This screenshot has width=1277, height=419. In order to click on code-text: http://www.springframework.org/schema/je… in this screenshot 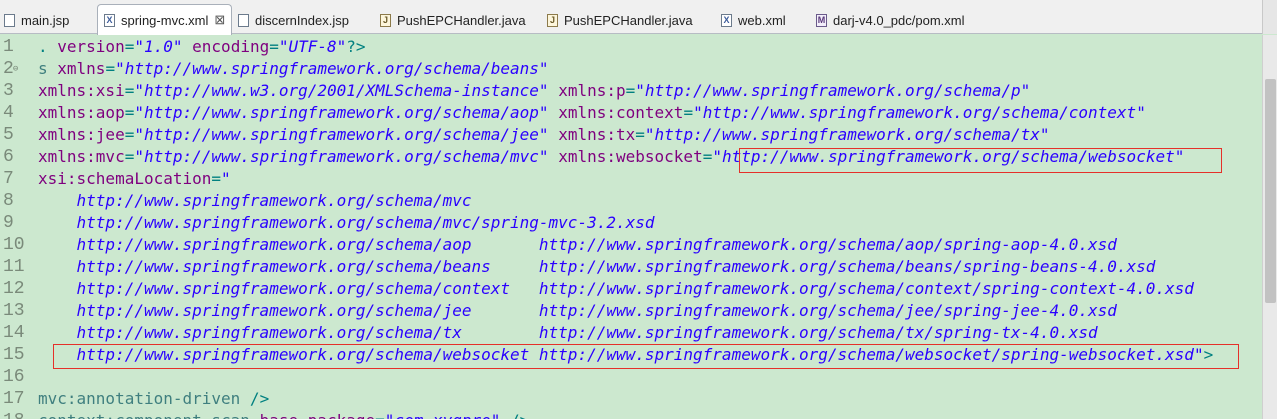, I will do `click(577, 311)`.